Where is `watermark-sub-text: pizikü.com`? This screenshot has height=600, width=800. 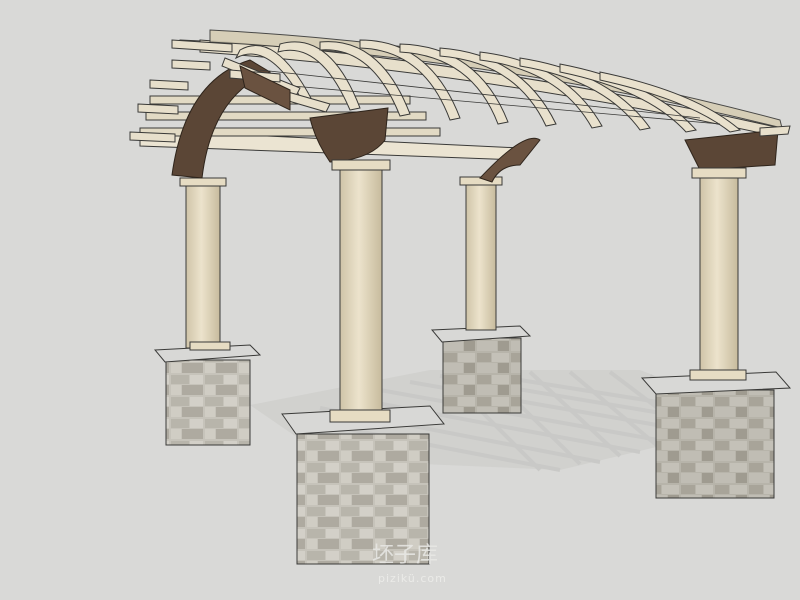
watermark-sub-text: pizikü.com is located at coordinates (412, 578).